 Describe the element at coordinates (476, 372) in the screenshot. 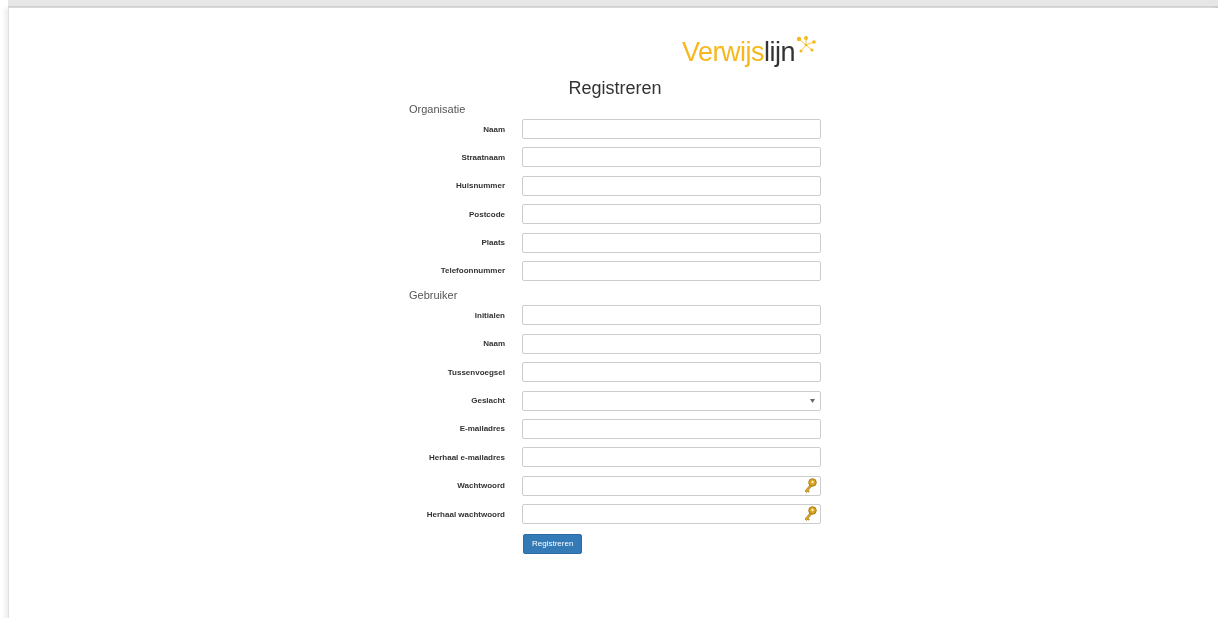

I see `field-label: Tussenvoegsel` at that location.